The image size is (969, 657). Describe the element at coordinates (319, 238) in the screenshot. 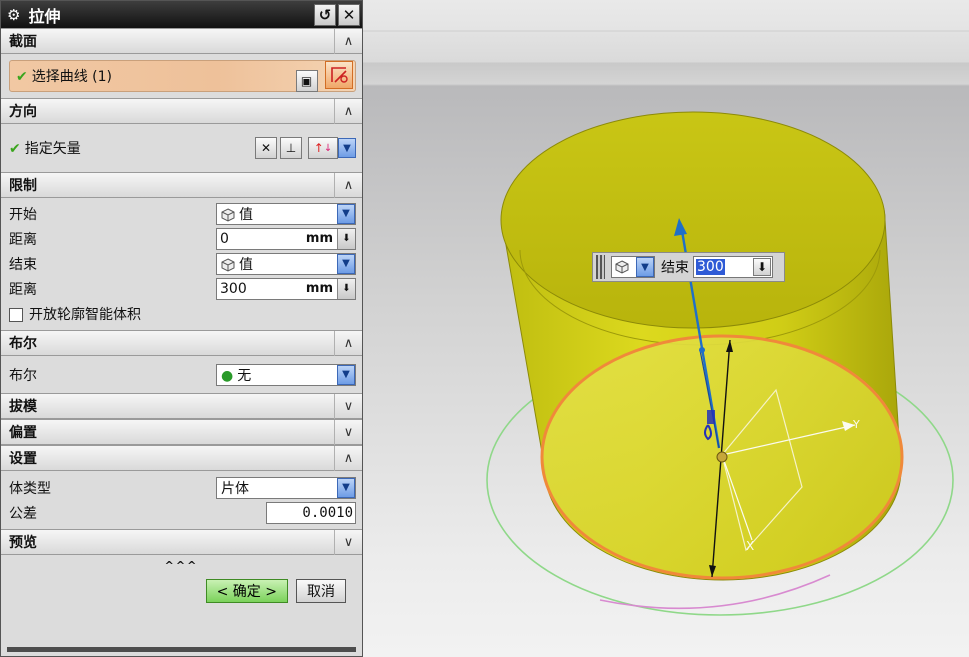

I see `start-distance-unit: mm` at that location.